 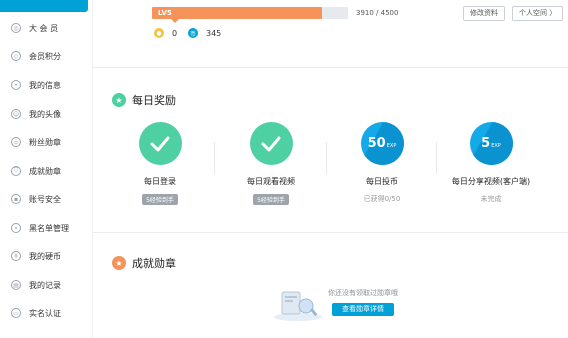 What do you see at coordinates (204, 33) in the screenshot?
I see `b-coin-count: 币 345` at bounding box center [204, 33].